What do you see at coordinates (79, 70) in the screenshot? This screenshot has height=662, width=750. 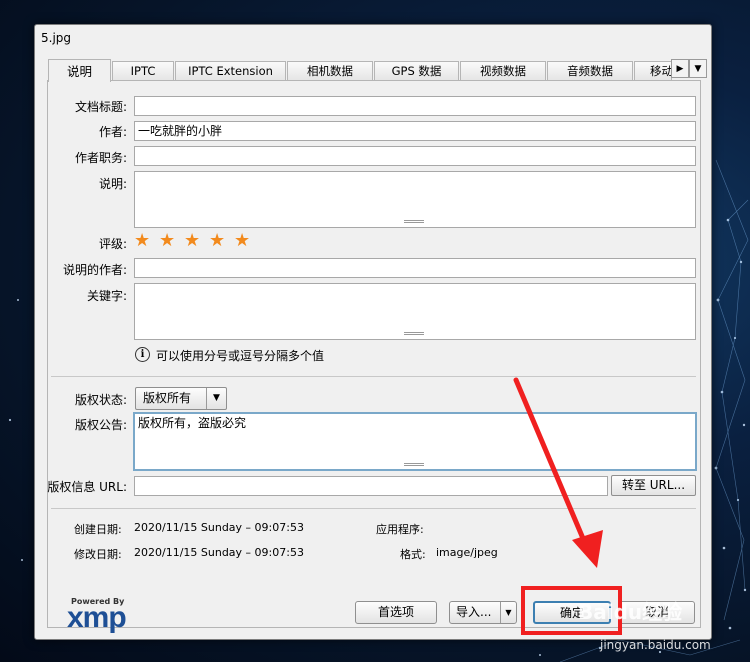 I see `tab-description: 说明` at bounding box center [79, 70].